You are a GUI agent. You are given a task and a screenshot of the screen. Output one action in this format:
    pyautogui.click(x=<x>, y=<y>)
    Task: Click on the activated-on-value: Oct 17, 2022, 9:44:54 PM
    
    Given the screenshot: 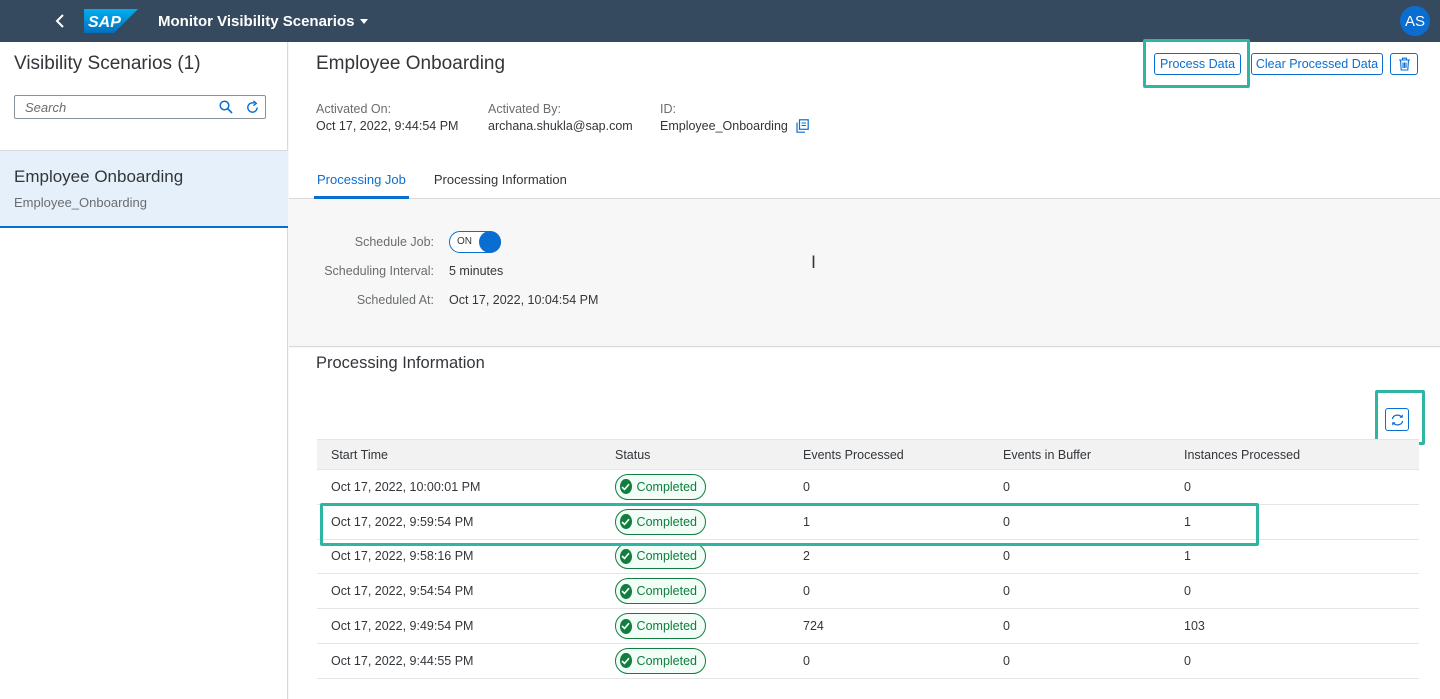 What is the action you would take?
    pyautogui.click(x=387, y=126)
    